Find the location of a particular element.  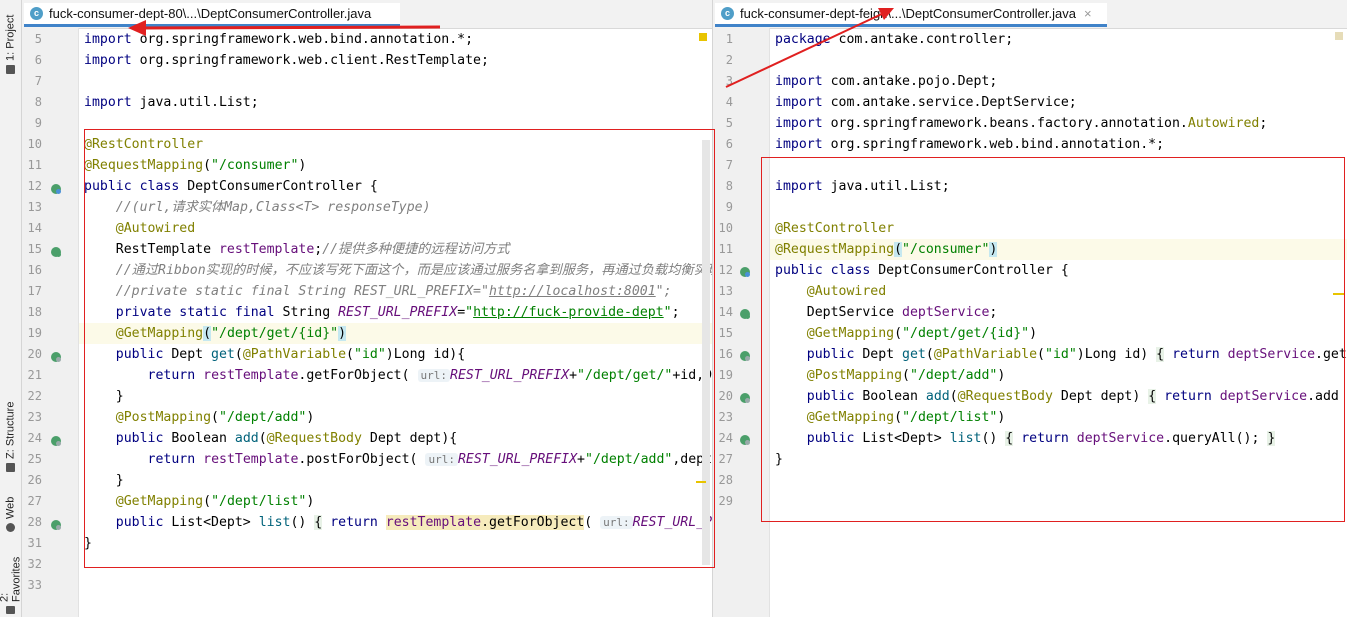

arrow-to-right-tab is located at coordinates (809, 48).